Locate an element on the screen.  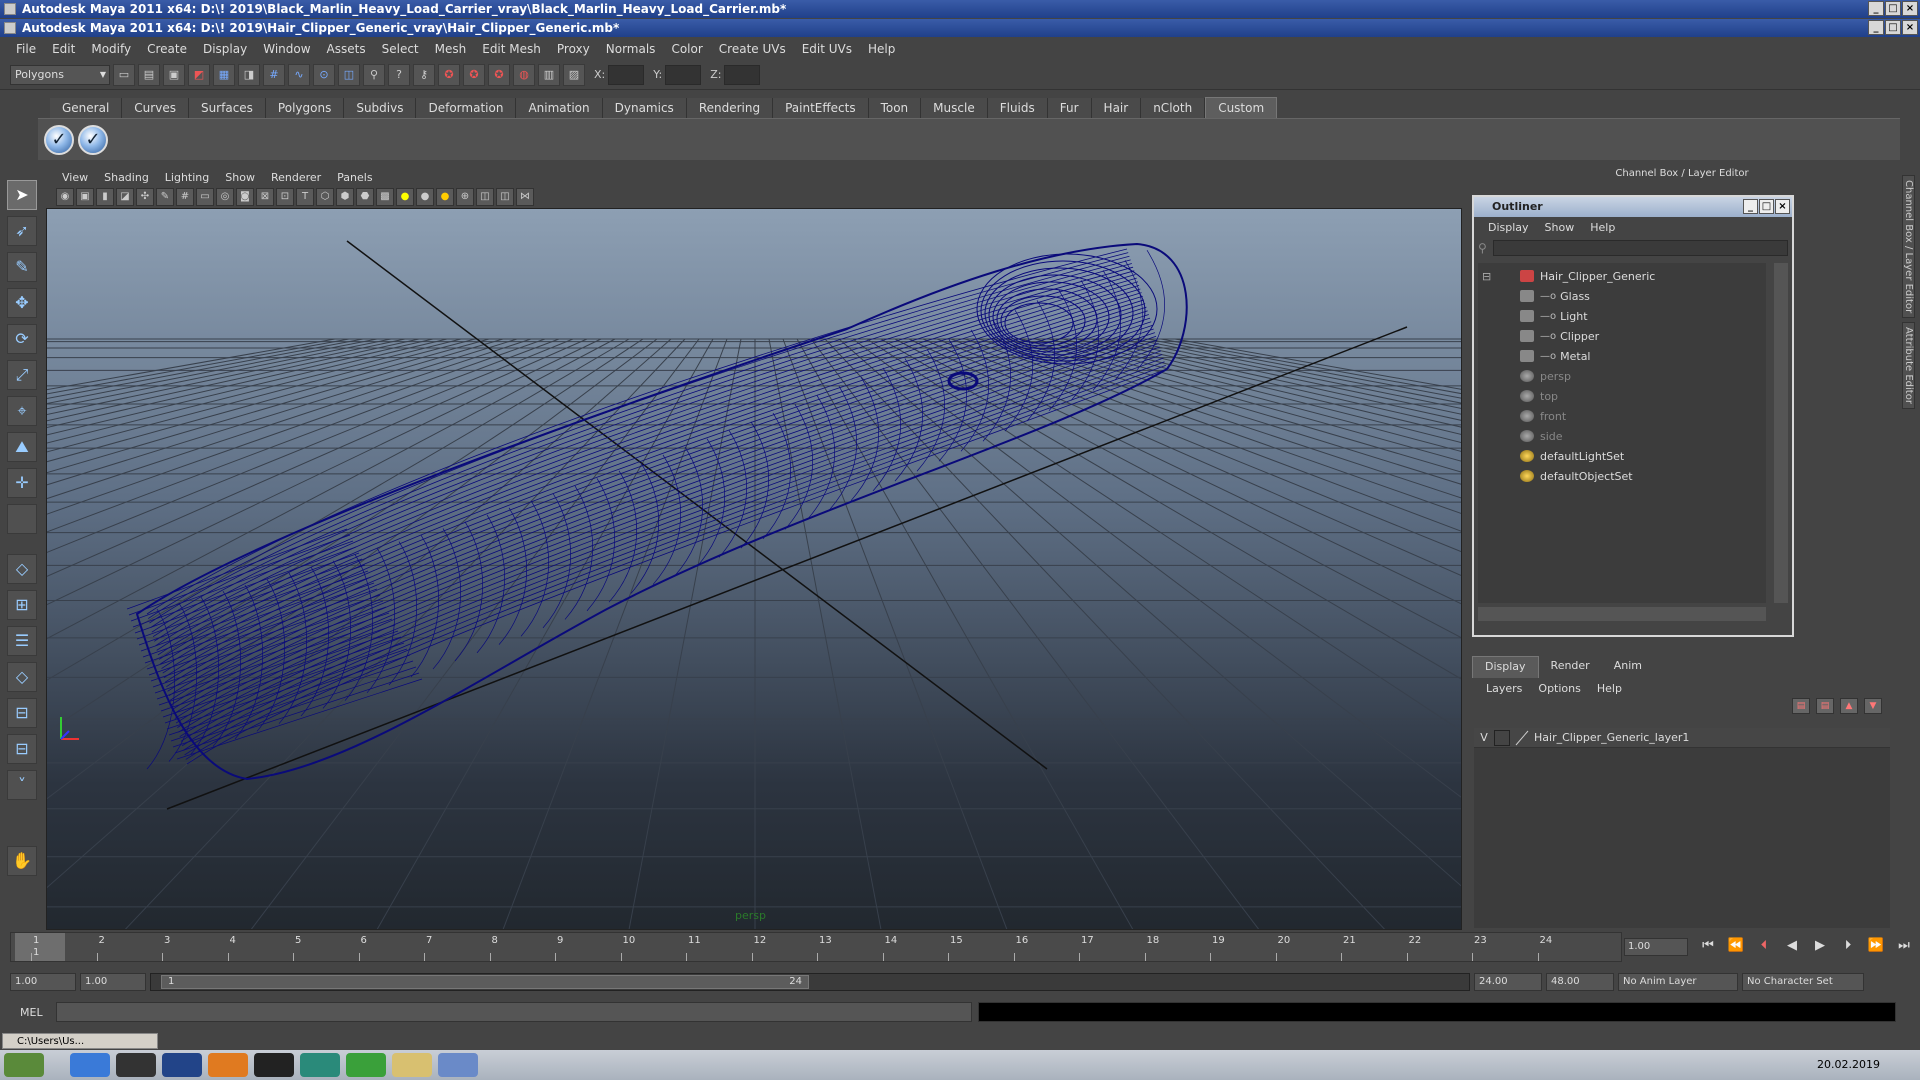
menu-set-dropdown: Polygons is located at coordinates (60, 74).